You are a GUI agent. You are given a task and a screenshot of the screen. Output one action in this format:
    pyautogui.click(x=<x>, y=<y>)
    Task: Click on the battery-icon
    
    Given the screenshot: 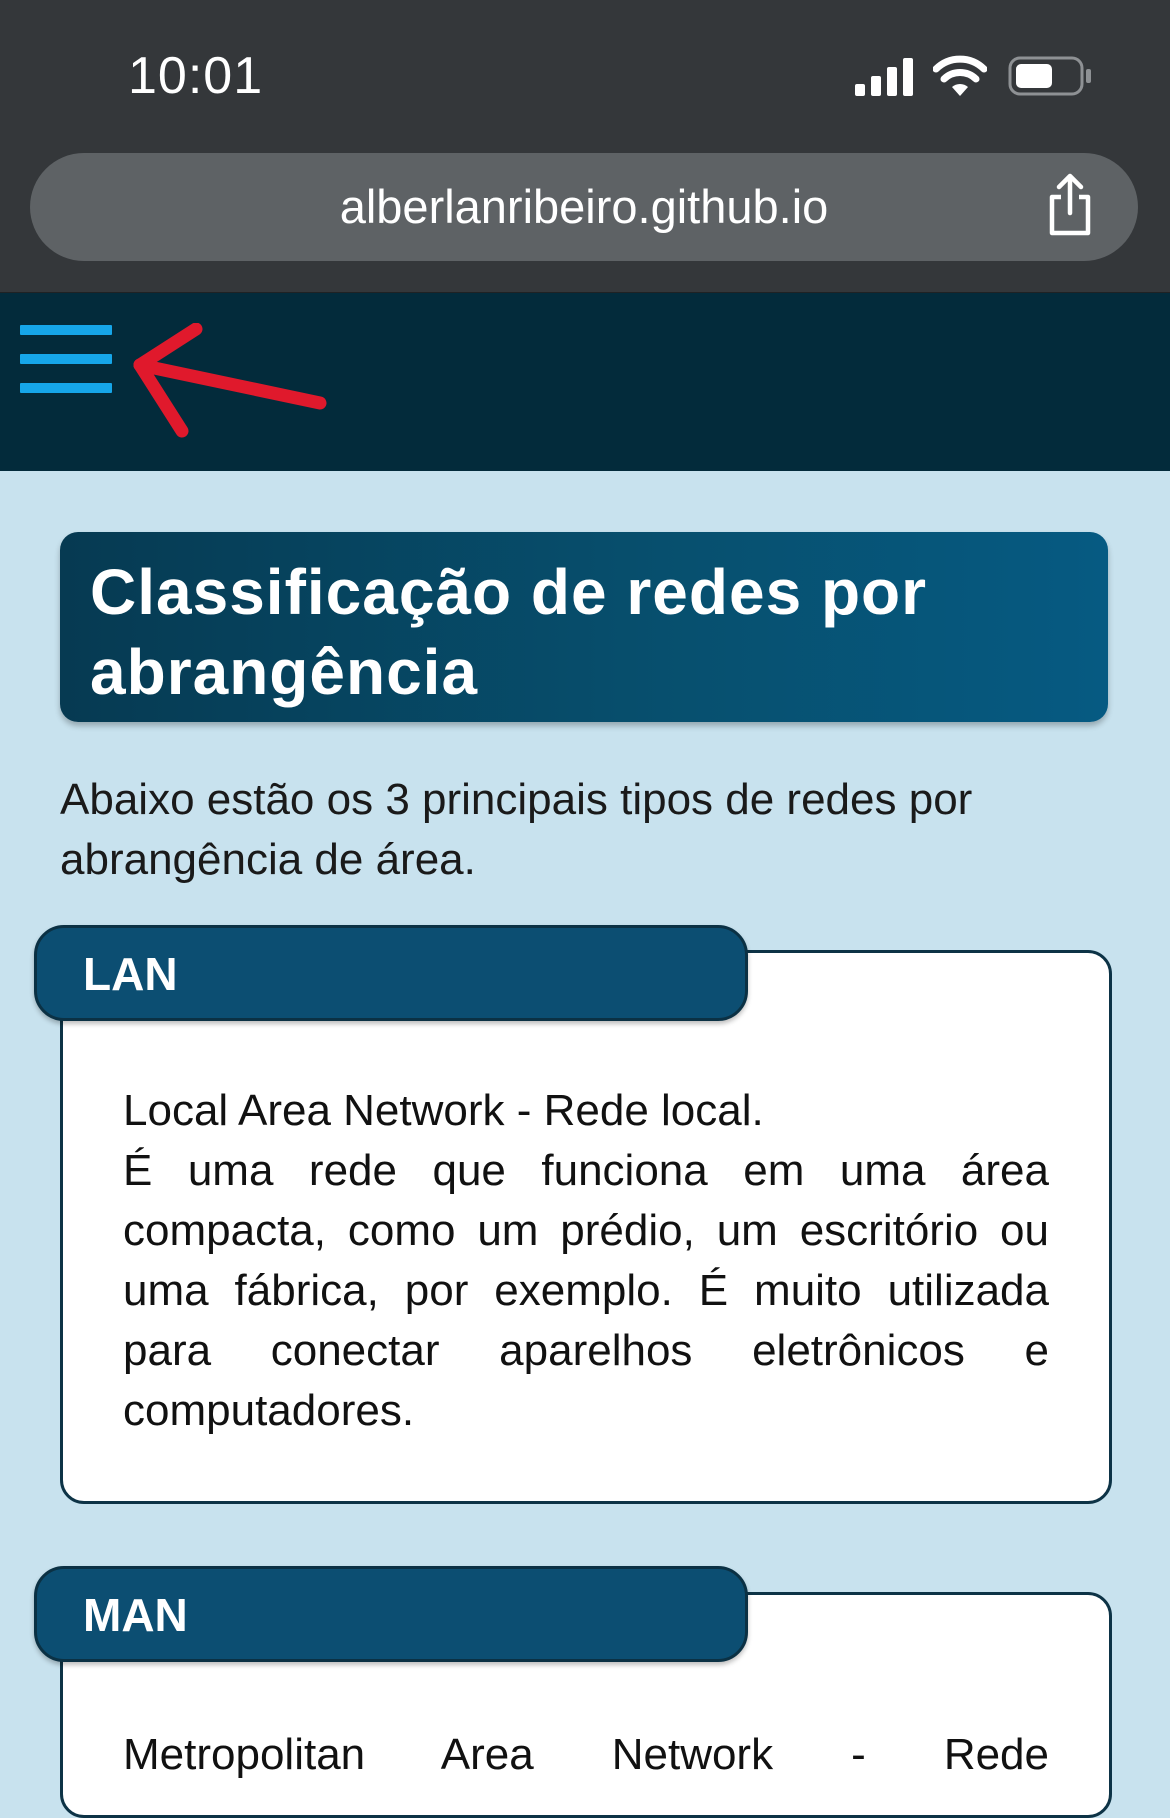 What is the action you would take?
    pyautogui.click(x=1049, y=76)
    